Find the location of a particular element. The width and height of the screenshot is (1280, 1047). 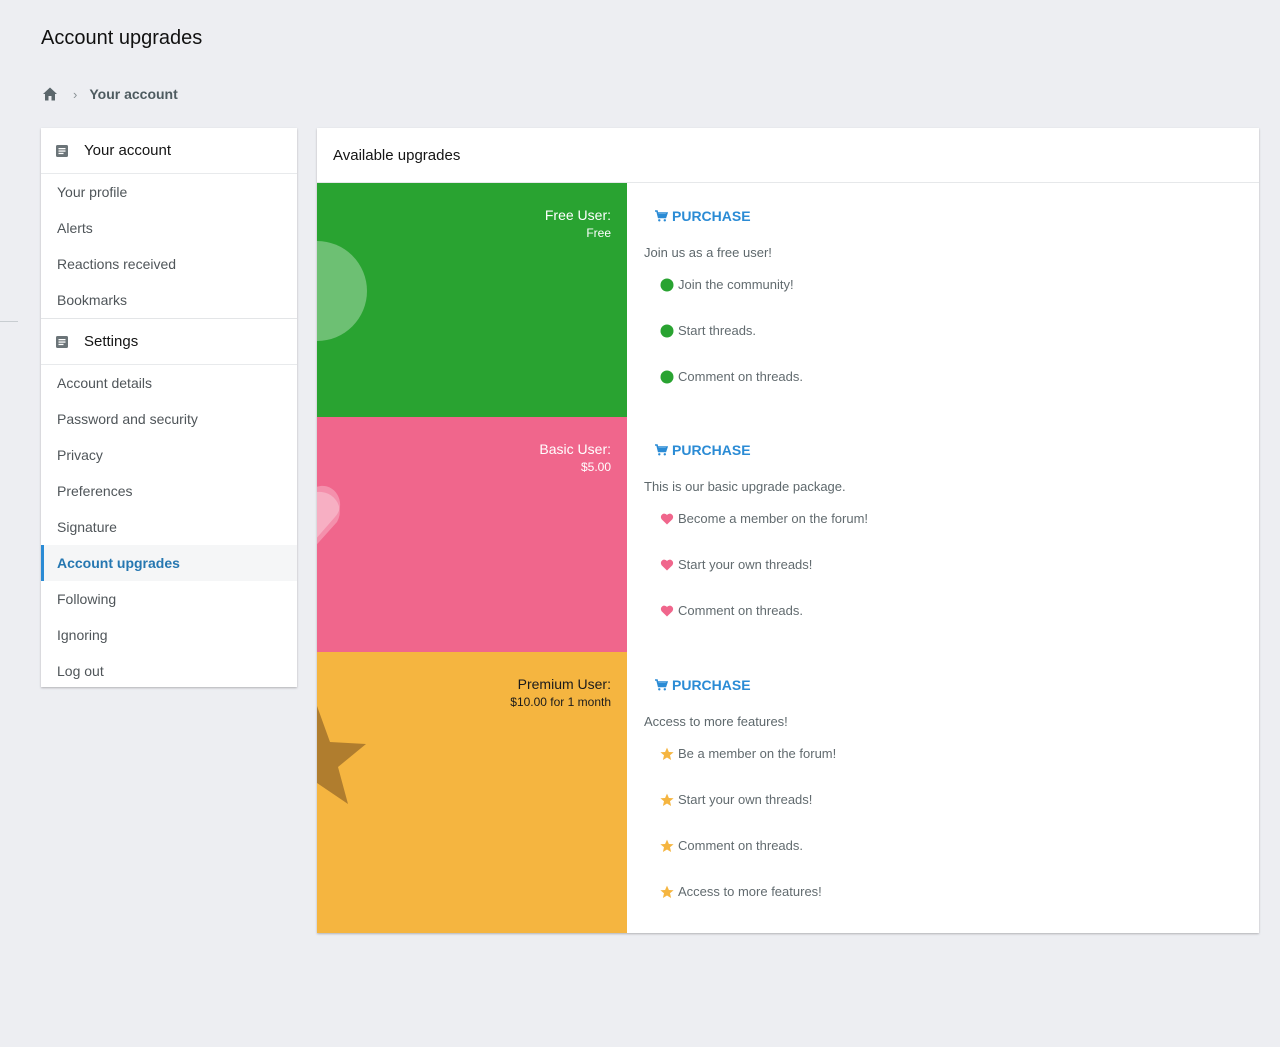

sidebar-item-preferences: Preferences is located at coordinates (169, 491).